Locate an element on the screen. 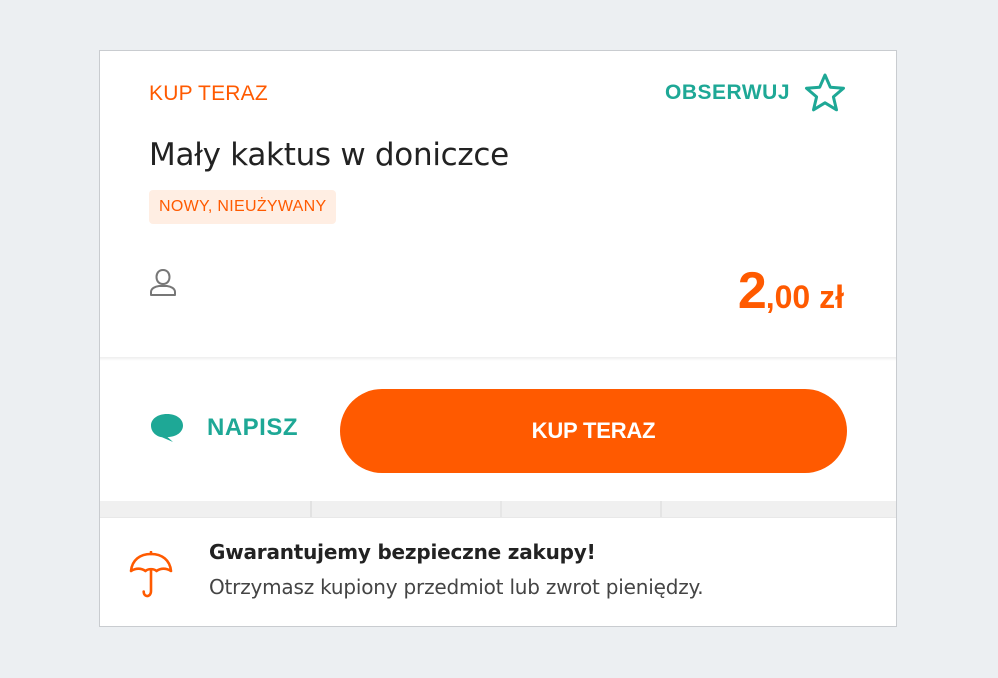 The height and width of the screenshot is (678, 998). offer-type-label: KUP TERAZ is located at coordinates (208, 93).